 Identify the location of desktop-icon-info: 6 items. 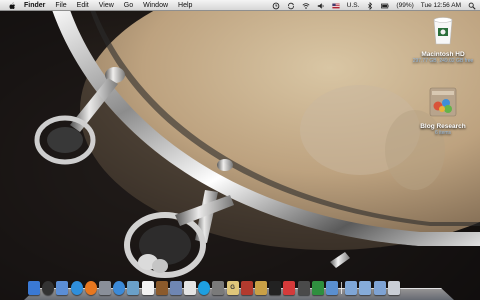
(443, 133).